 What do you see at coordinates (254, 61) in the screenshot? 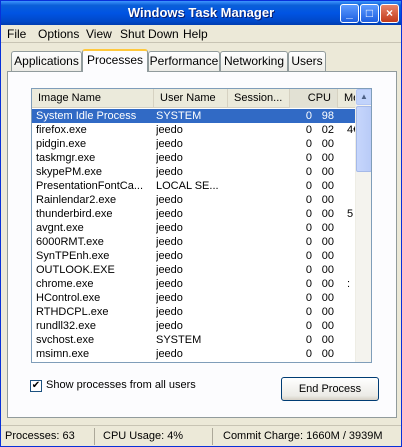
I see `tab-networking: Networking` at bounding box center [254, 61].